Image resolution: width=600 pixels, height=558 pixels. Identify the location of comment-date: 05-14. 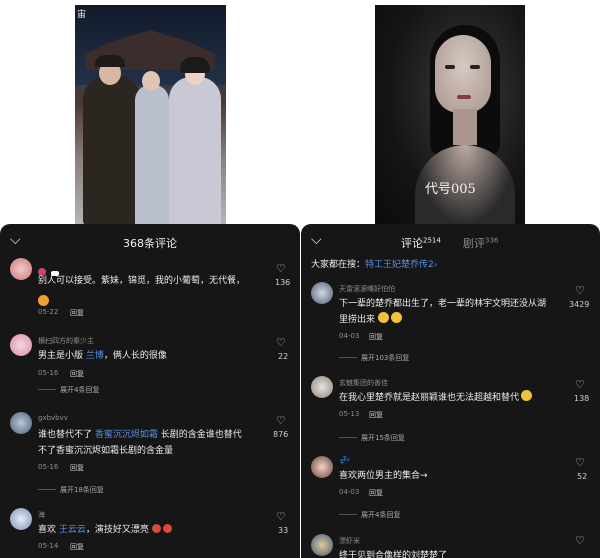
(48, 546).